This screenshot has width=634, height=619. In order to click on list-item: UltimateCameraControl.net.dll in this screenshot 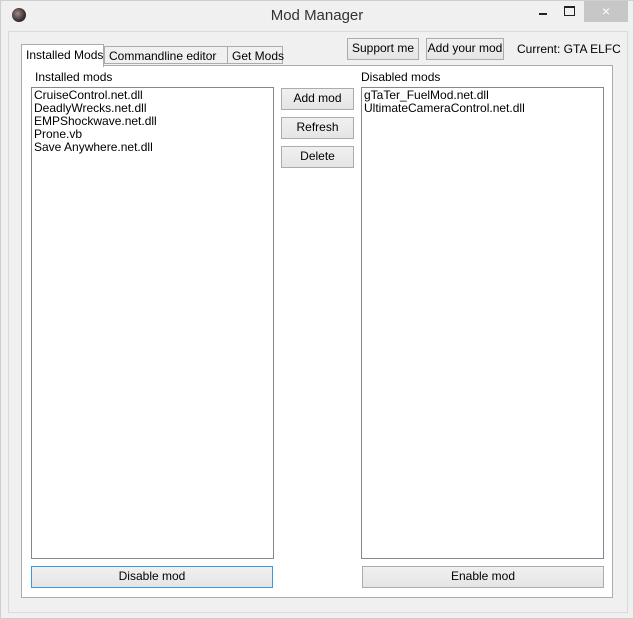, I will do `click(482, 108)`.